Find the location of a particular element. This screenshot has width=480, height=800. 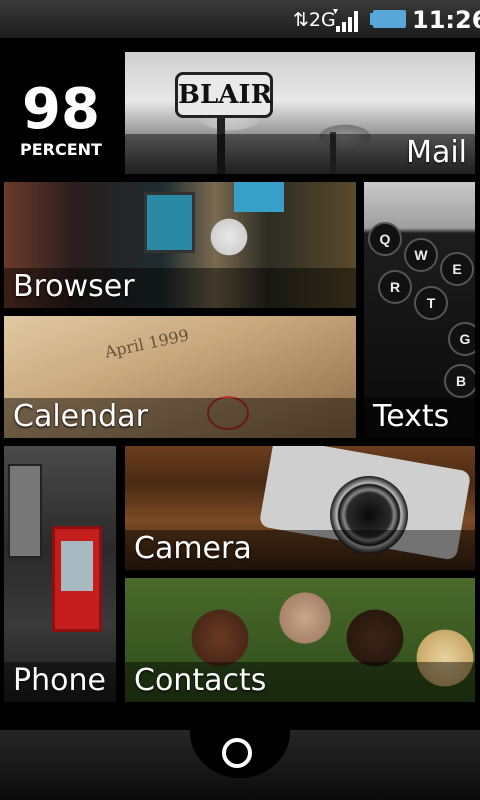

tile-label-phone: Phone is located at coordinates (59, 680).